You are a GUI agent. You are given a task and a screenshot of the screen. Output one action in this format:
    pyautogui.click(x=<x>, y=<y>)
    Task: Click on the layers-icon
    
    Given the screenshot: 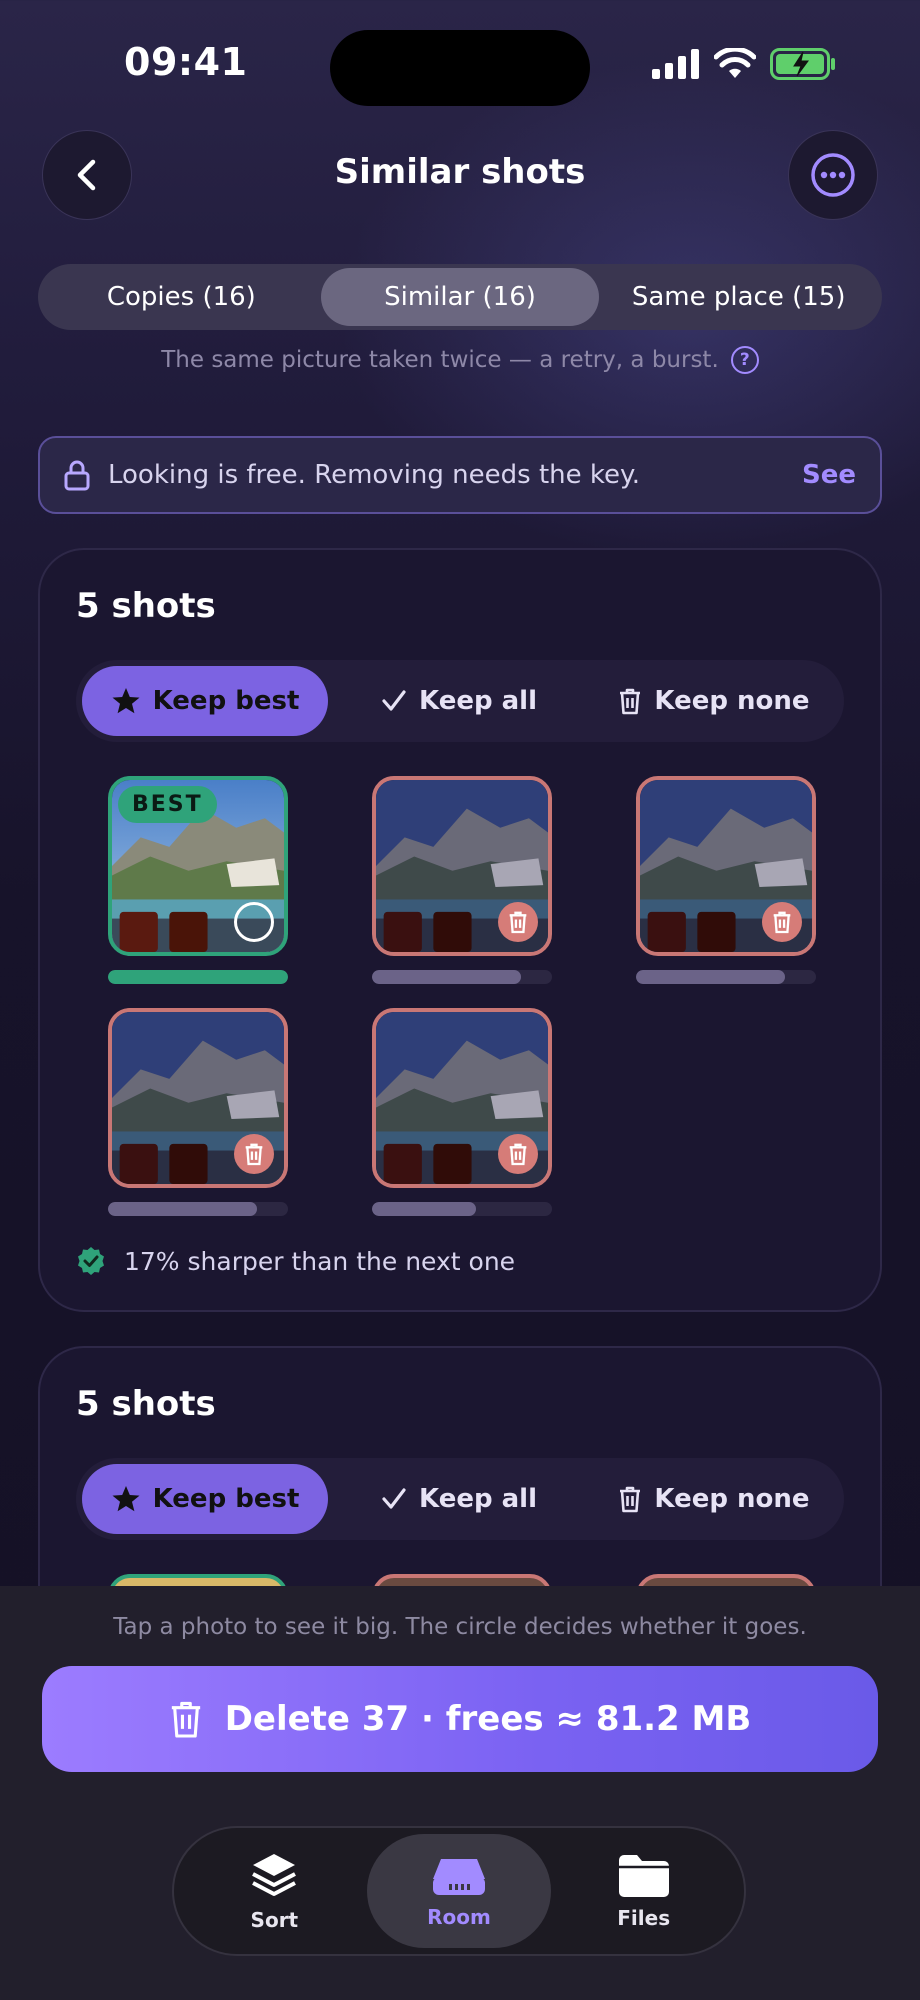 What is the action you would take?
    pyautogui.click(x=274, y=1875)
    